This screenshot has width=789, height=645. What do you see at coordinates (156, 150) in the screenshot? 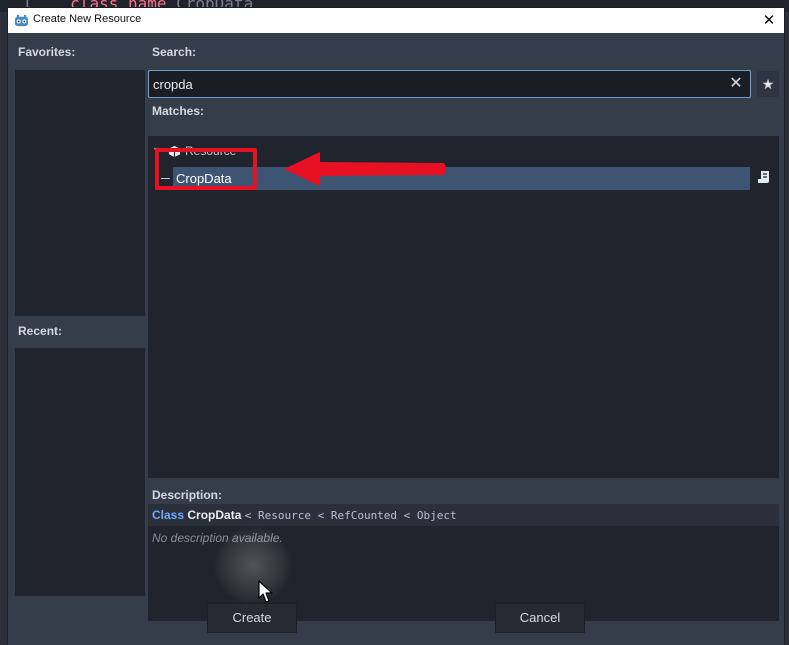
I see `collapse-arrow-icon: ▼` at bounding box center [156, 150].